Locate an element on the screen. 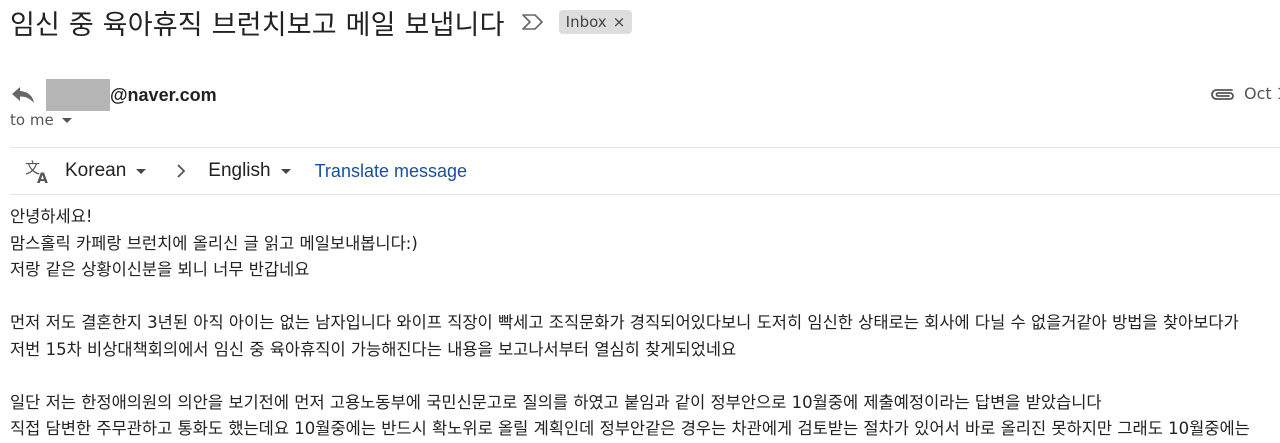 This screenshot has width=1280, height=443. translate-icon: 文 A is located at coordinates (38, 171).